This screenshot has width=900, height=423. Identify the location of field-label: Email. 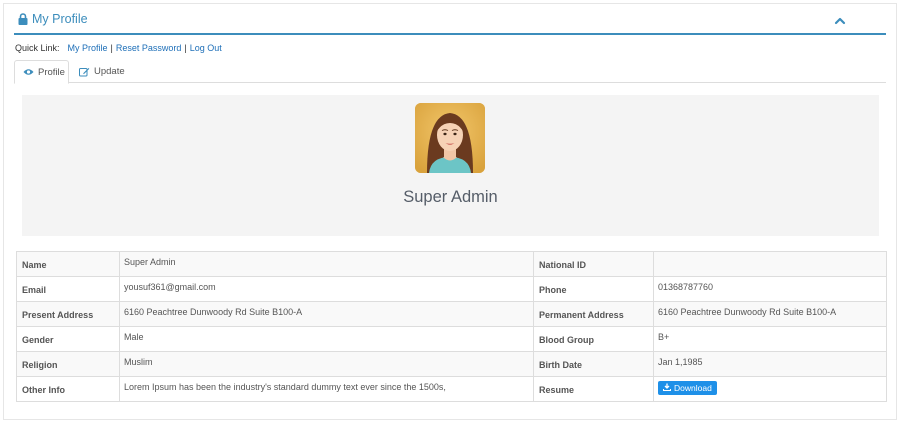
(68, 289).